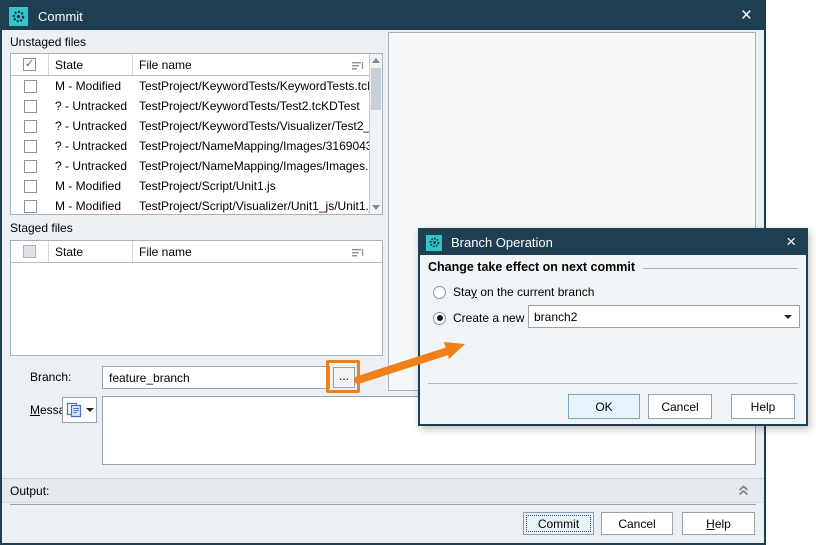 The width and height of the screenshot is (816, 545). I want to click on output-panel-header: Output:, so click(383, 490).